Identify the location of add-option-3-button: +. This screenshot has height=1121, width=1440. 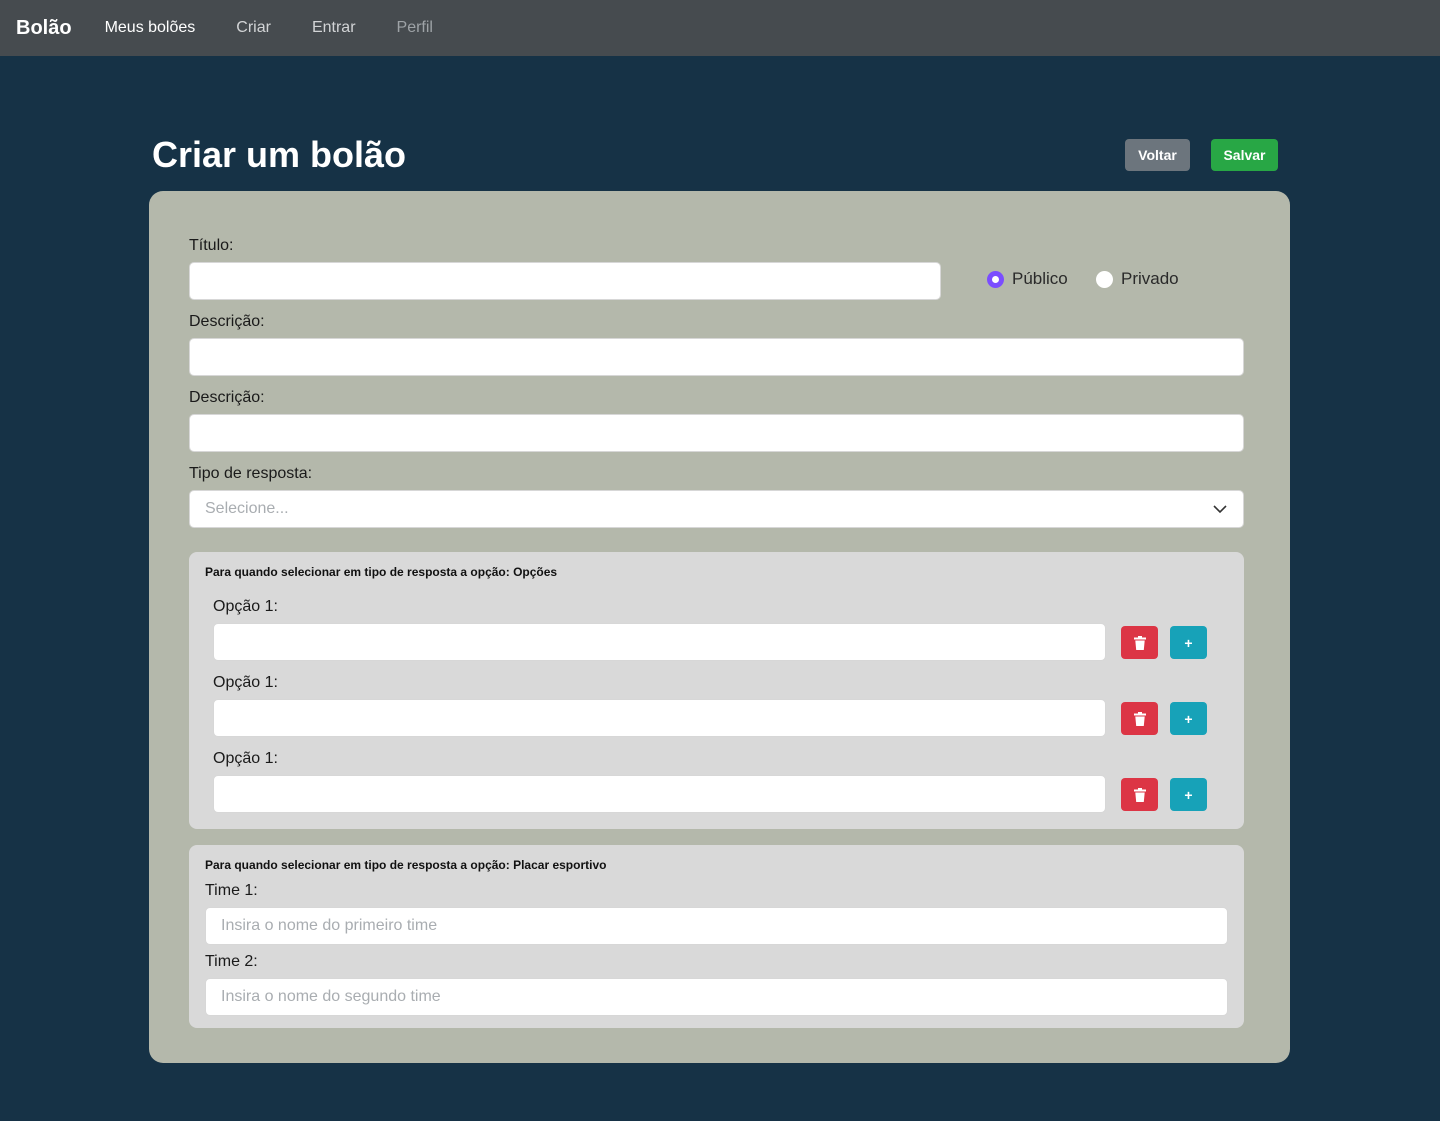
(1188, 794).